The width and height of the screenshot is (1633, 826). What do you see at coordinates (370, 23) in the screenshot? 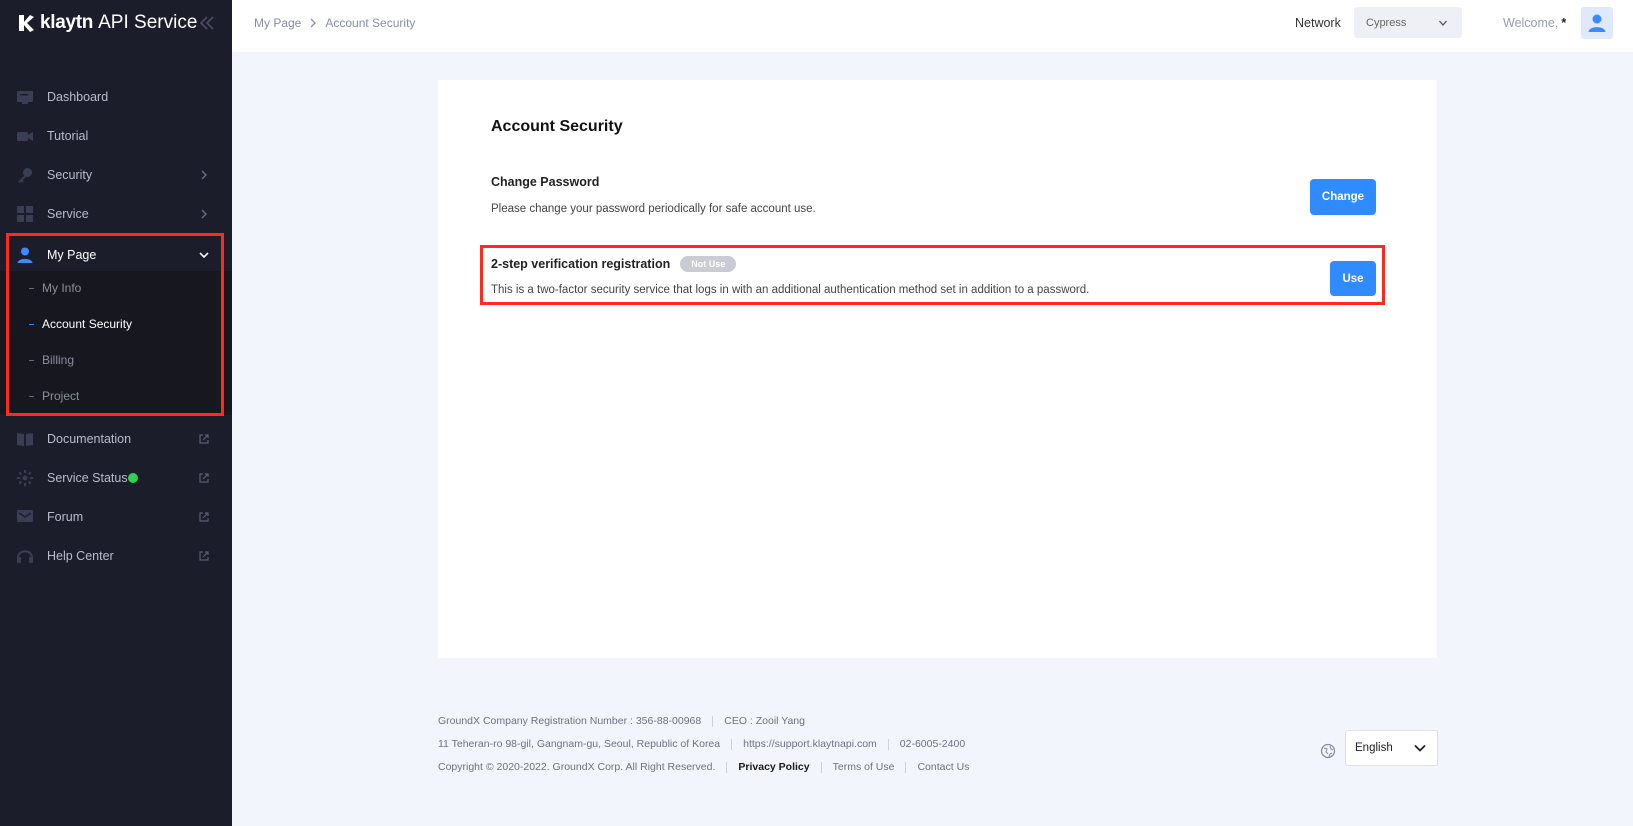
I see `breadcrumb-item-current: Account Security` at bounding box center [370, 23].